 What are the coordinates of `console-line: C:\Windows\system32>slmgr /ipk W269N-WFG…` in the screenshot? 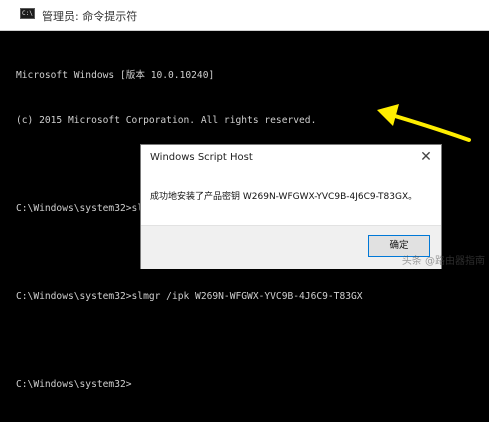 It's located at (189, 296).